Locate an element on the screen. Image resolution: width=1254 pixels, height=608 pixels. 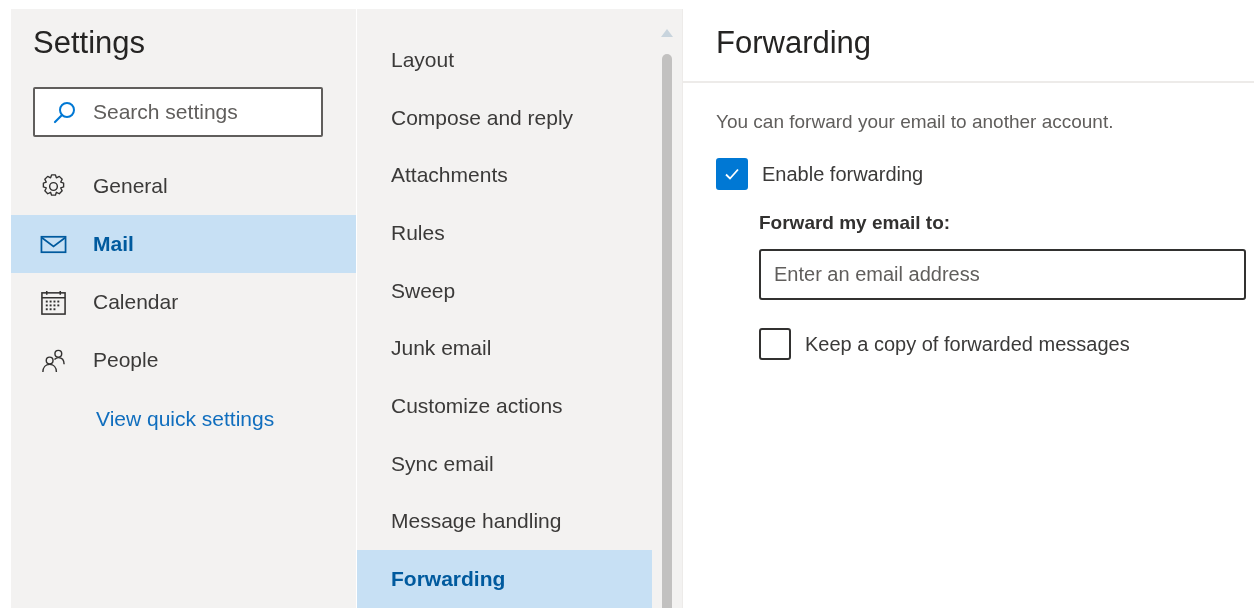
settings-title: Settings is located at coordinates (89, 43).